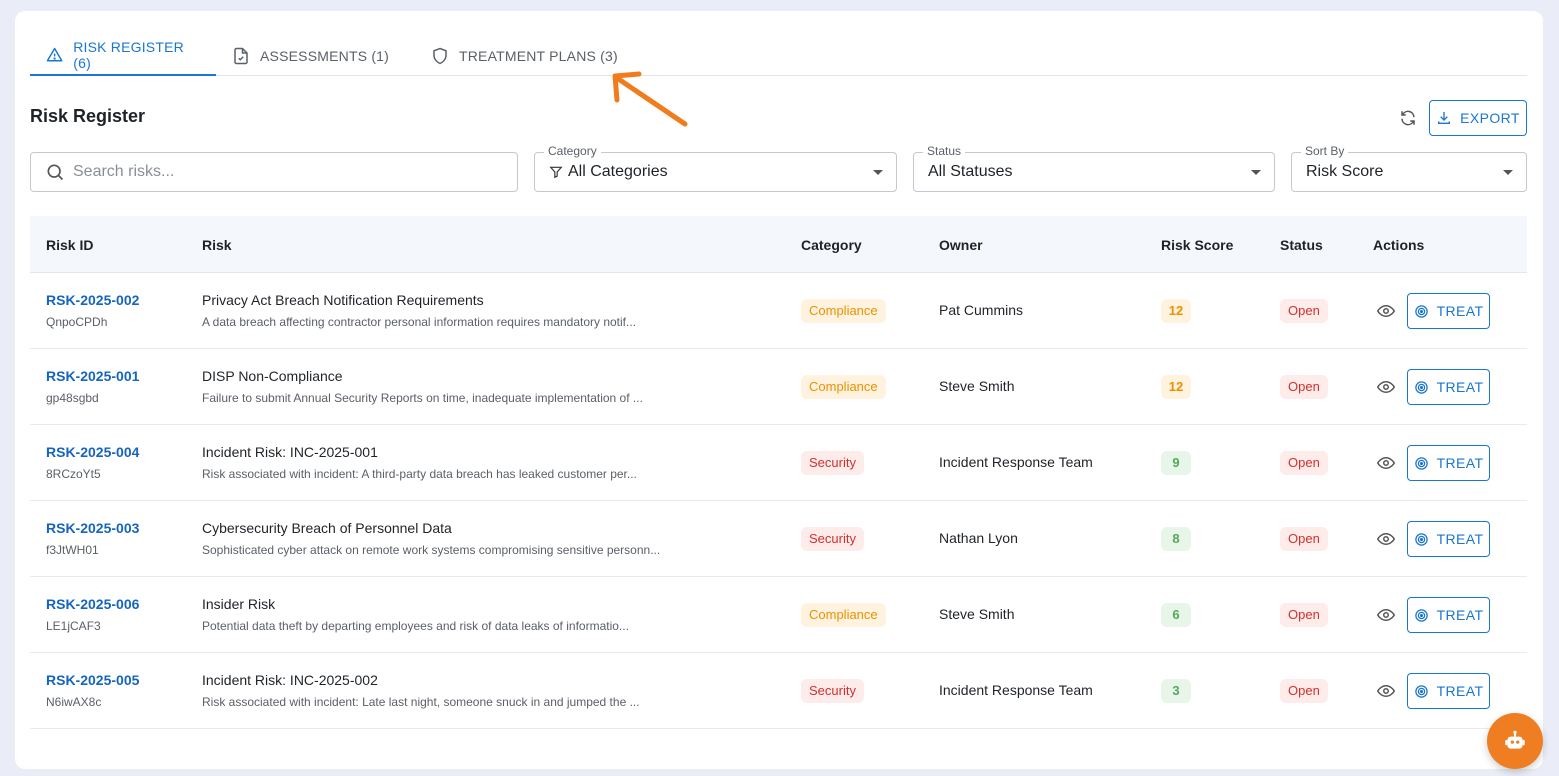 The image size is (1559, 776). I want to click on clipboard-check-icon, so click(241, 55).